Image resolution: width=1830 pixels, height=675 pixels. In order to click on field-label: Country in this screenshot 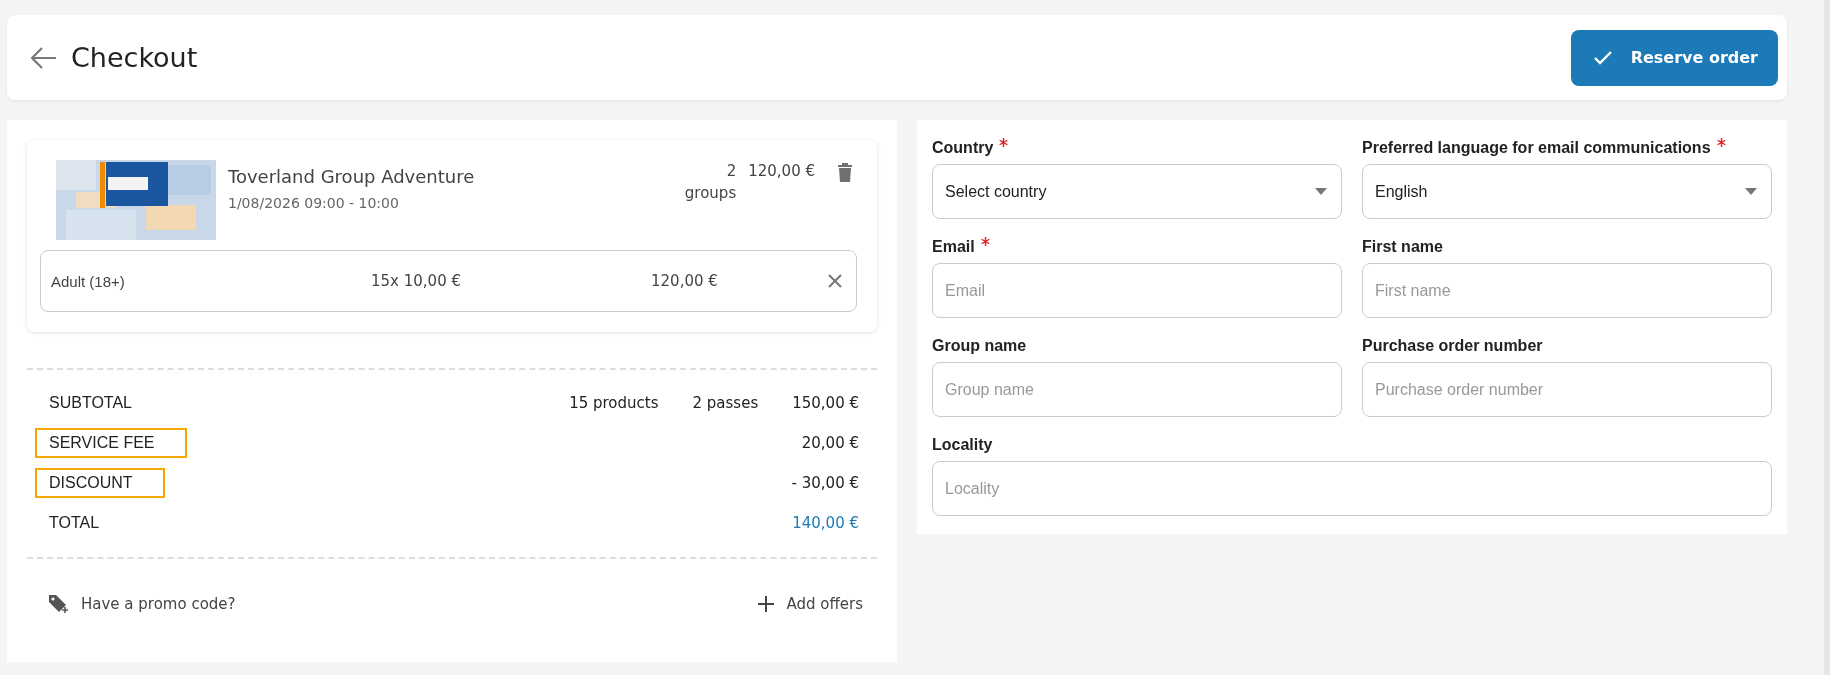, I will do `click(963, 148)`.